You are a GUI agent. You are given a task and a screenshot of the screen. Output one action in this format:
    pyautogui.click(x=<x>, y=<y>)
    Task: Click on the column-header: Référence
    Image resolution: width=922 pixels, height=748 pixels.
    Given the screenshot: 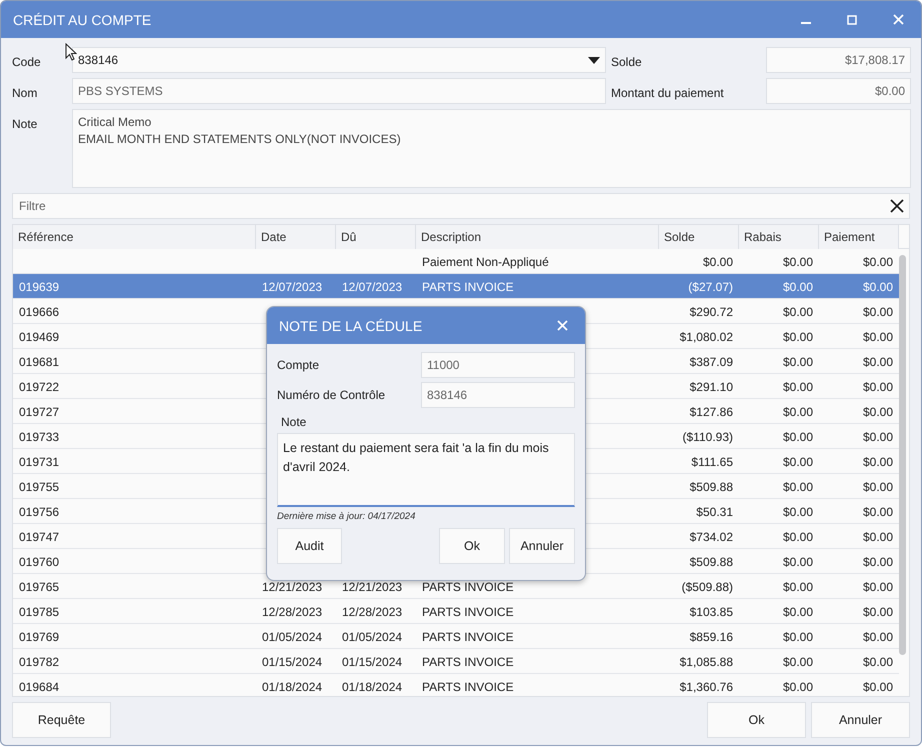 What is the action you would take?
    pyautogui.click(x=134, y=237)
    